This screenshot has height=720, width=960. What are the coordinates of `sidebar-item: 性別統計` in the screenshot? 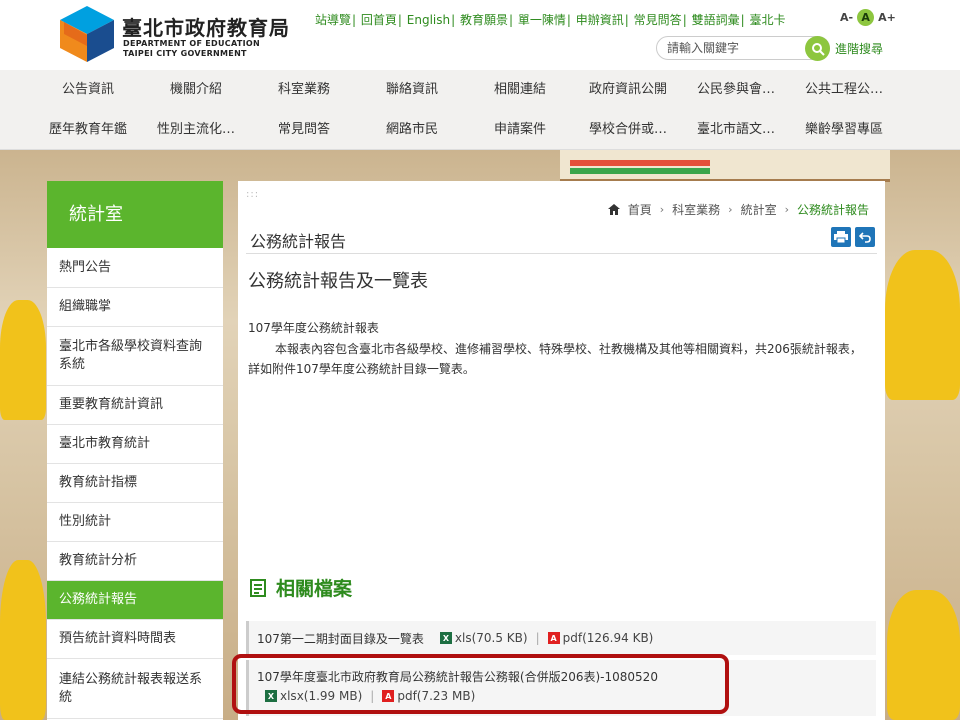 It's located at (135, 522).